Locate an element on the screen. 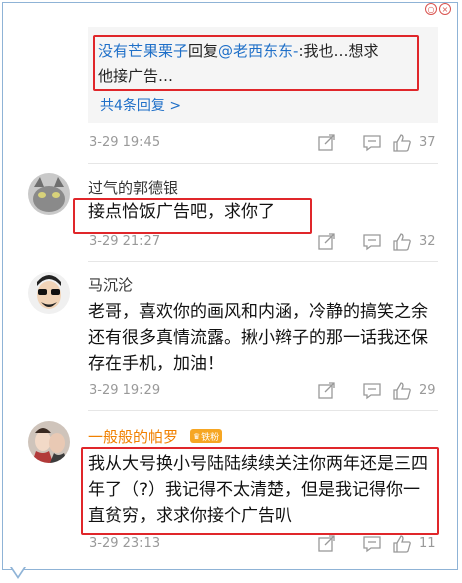  comment-meta: 3-29 23:13 11 is located at coordinates (264, 545).